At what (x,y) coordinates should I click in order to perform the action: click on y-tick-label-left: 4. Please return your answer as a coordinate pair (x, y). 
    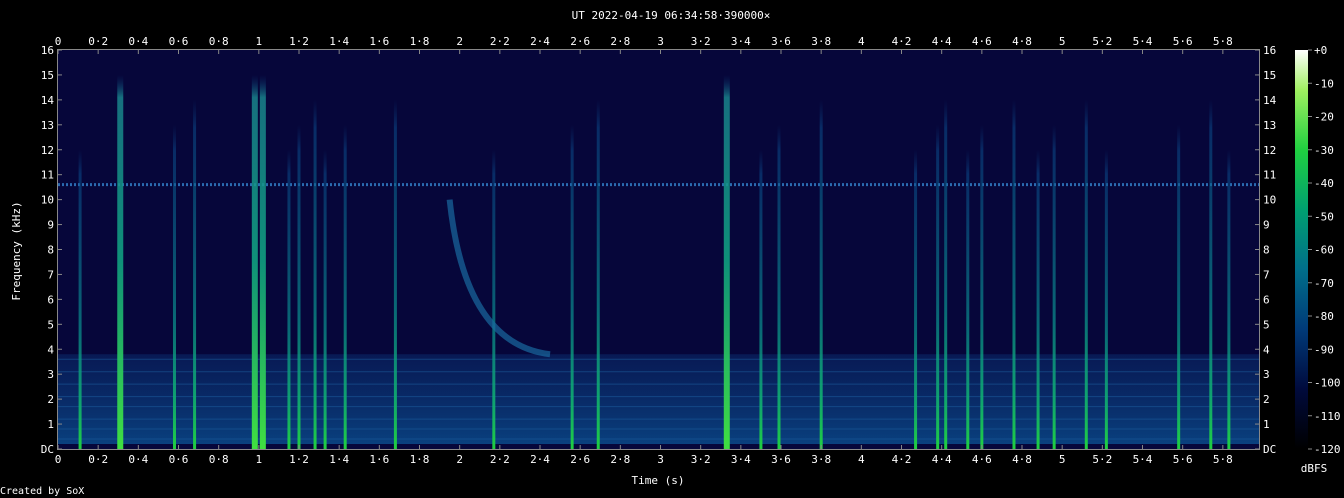
    Looking at the image, I should click on (50, 349).